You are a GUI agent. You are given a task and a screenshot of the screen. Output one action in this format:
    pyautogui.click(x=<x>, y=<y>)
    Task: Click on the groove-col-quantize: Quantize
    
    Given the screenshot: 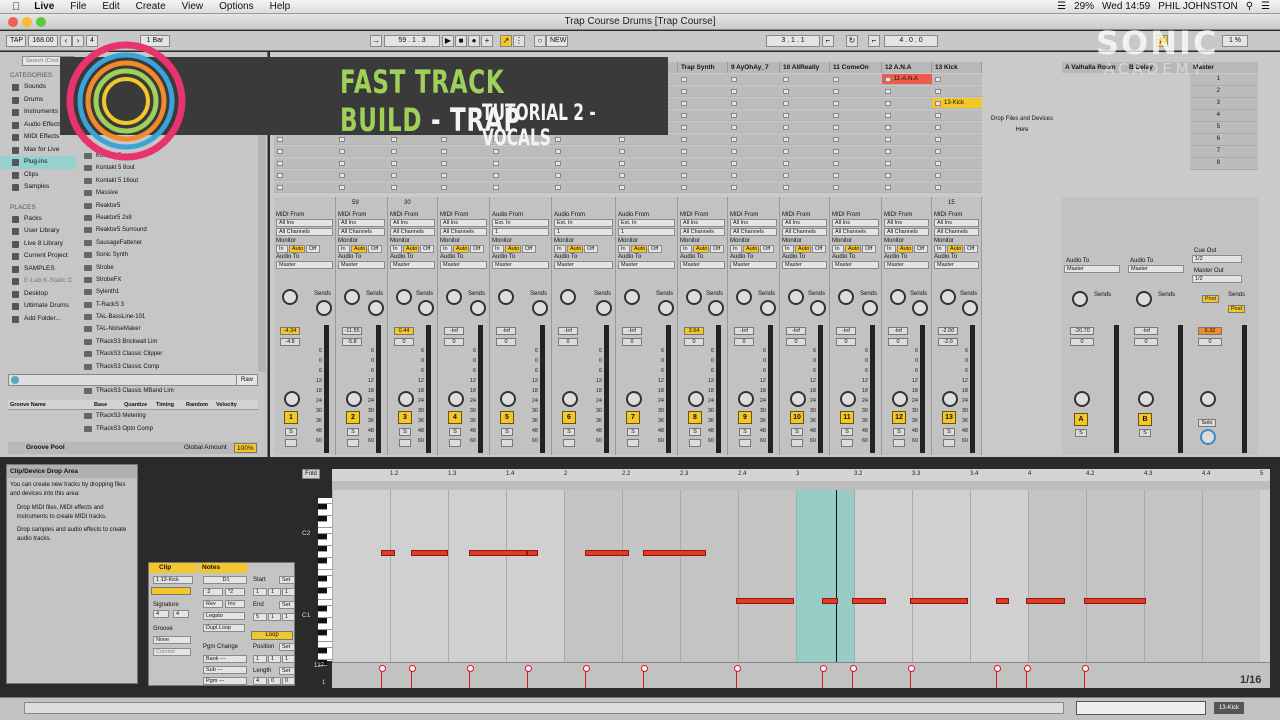 What is the action you would take?
    pyautogui.click(x=140, y=404)
    